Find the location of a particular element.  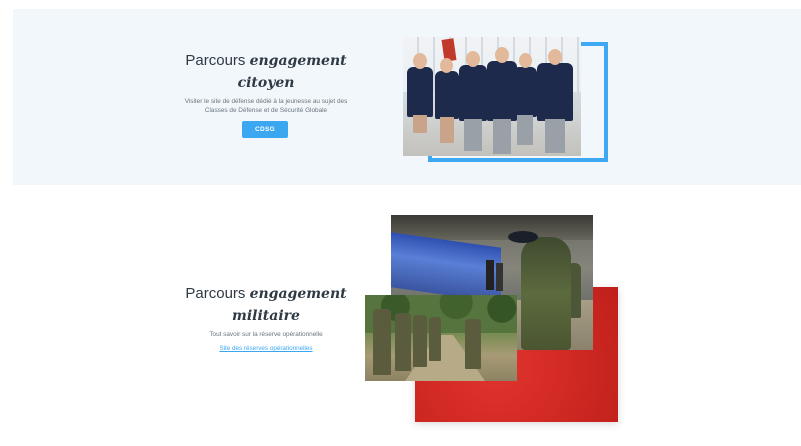

cdsg-button: CDSG is located at coordinates (265, 129).